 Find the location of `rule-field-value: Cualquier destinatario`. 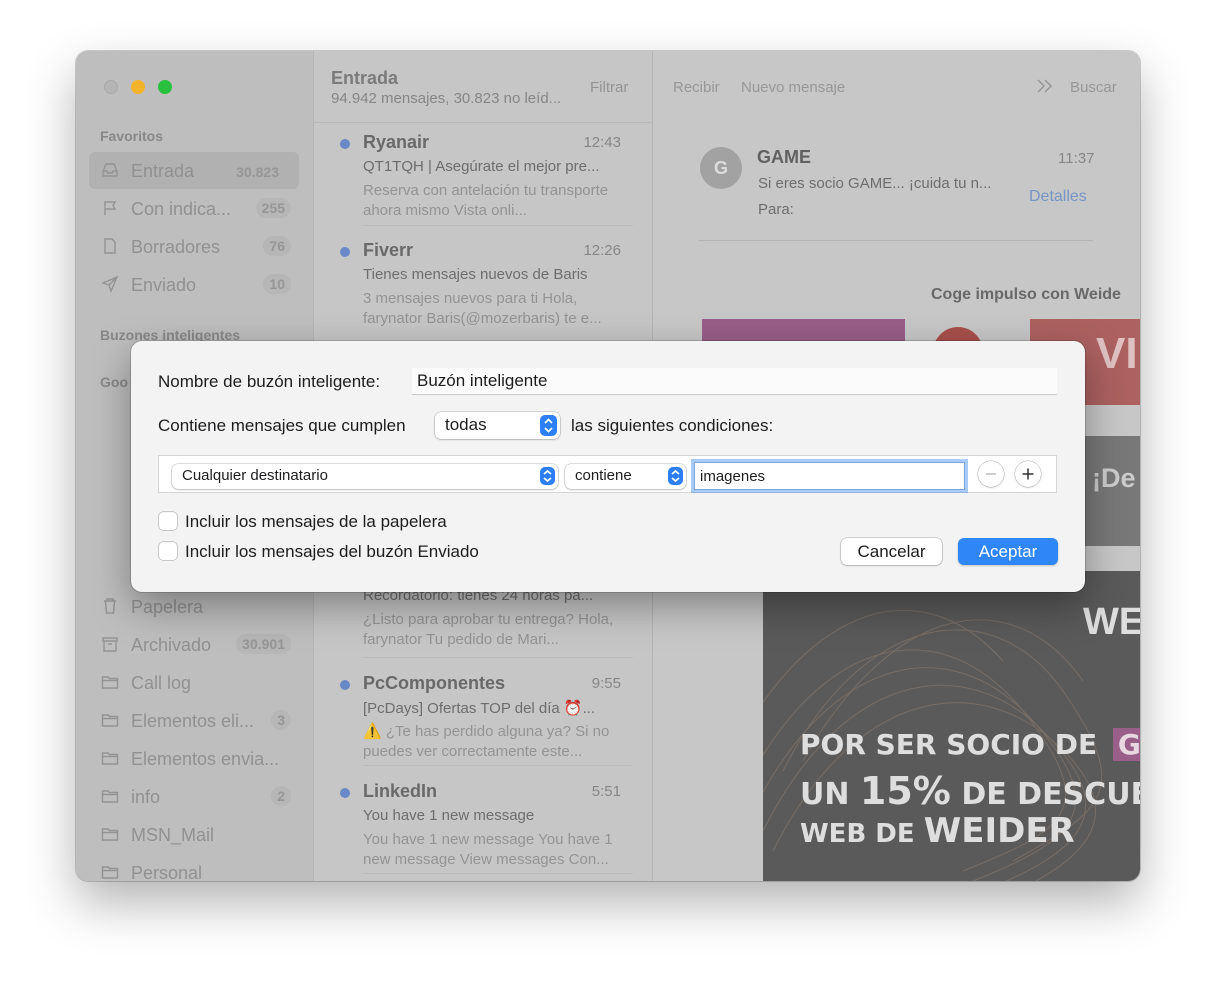

rule-field-value: Cualquier destinatario is located at coordinates (255, 475).